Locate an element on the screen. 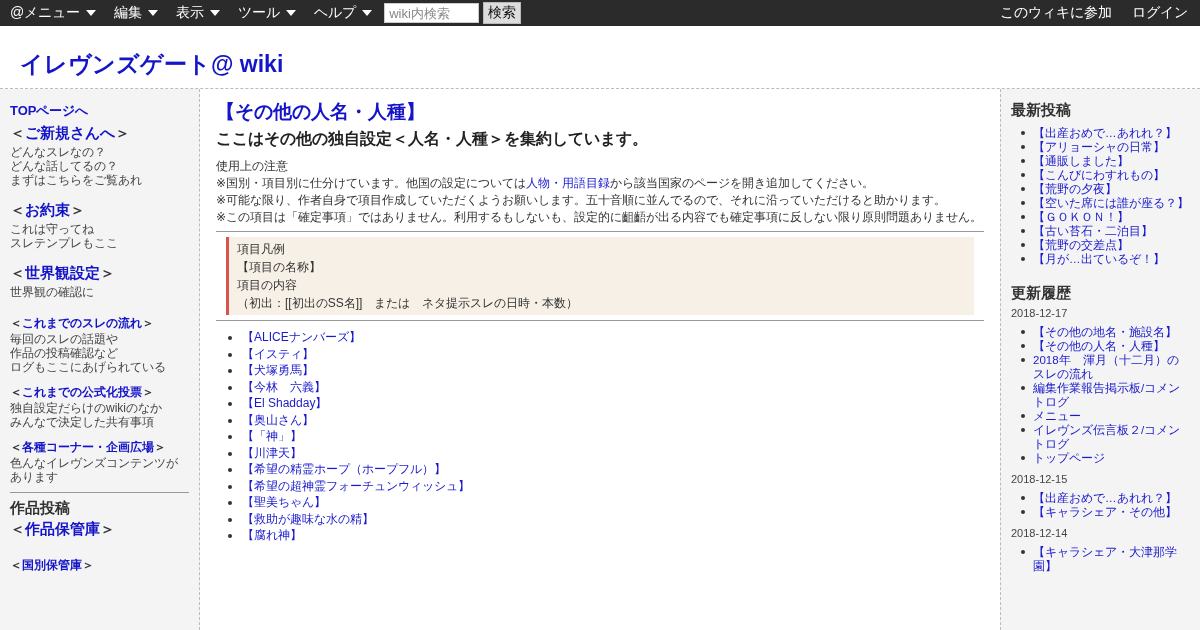 Image resolution: width=1200 pixels, height=630 pixels. list-link: 【川津天】 is located at coordinates (272, 452).